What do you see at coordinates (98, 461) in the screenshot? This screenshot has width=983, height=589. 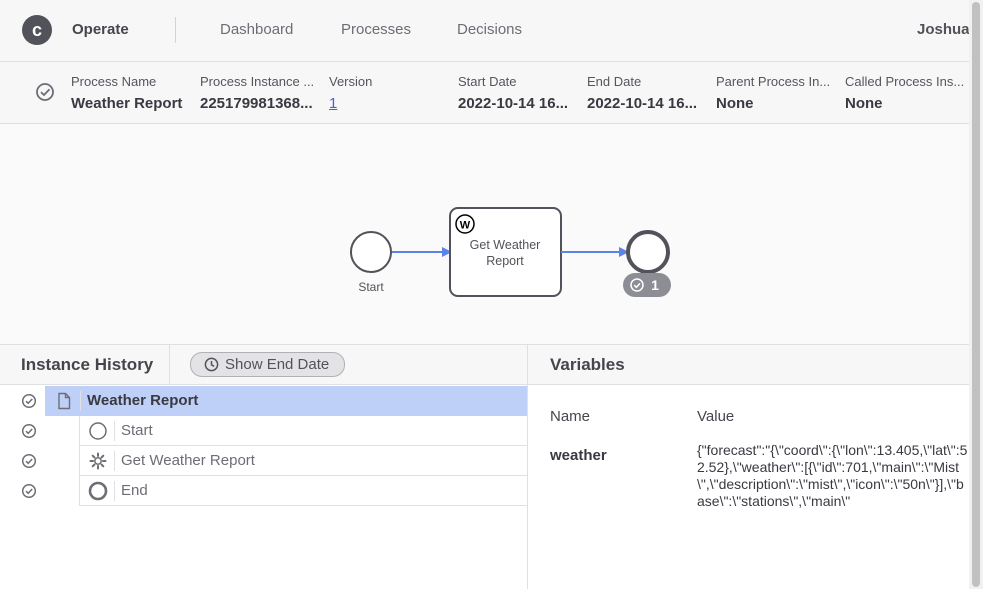 I see `gear-icon` at bounding box center [98, 461].